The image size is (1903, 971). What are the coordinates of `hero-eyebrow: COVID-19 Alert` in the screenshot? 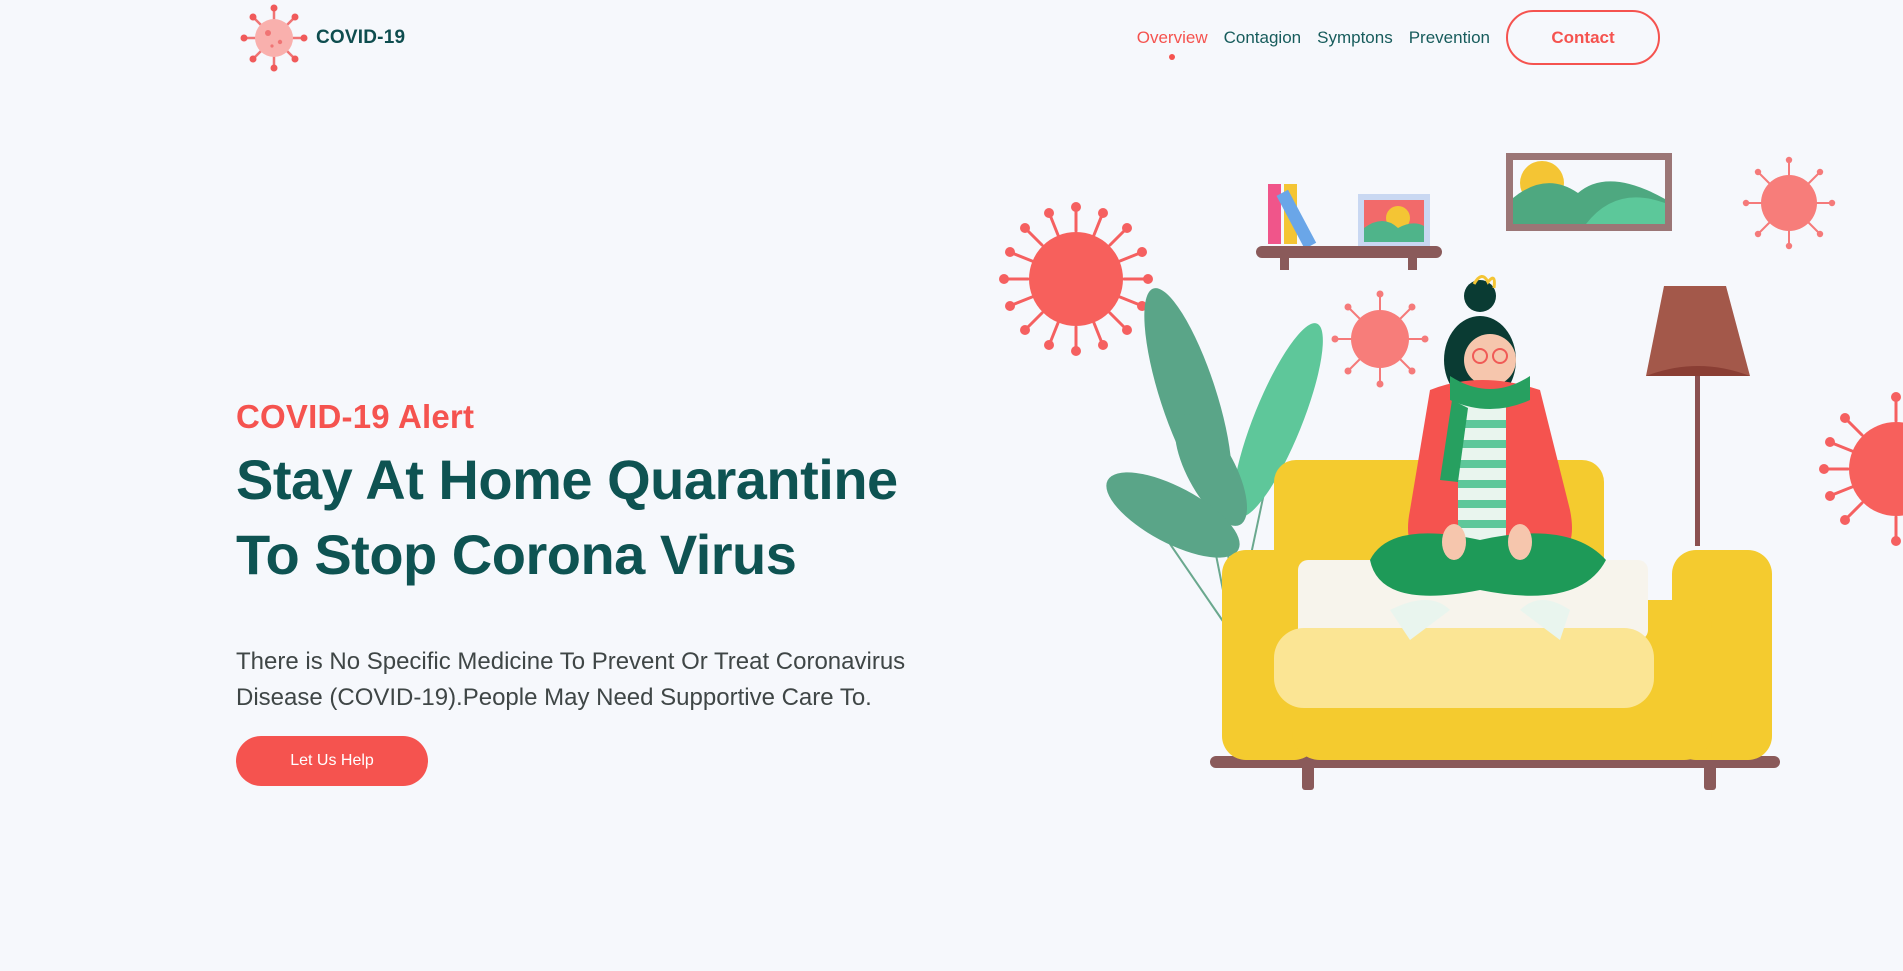 It's located at (355, 416).